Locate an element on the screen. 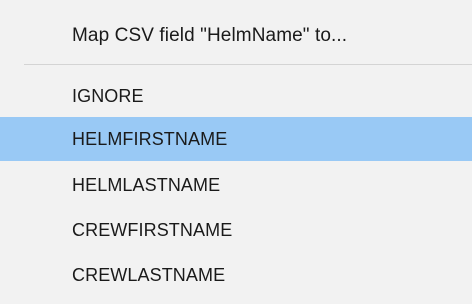 This screenshot has width=472, height=304. menu-item-helmfirstname: HELMFIRSTNAME is located at coordinates (236, 139).